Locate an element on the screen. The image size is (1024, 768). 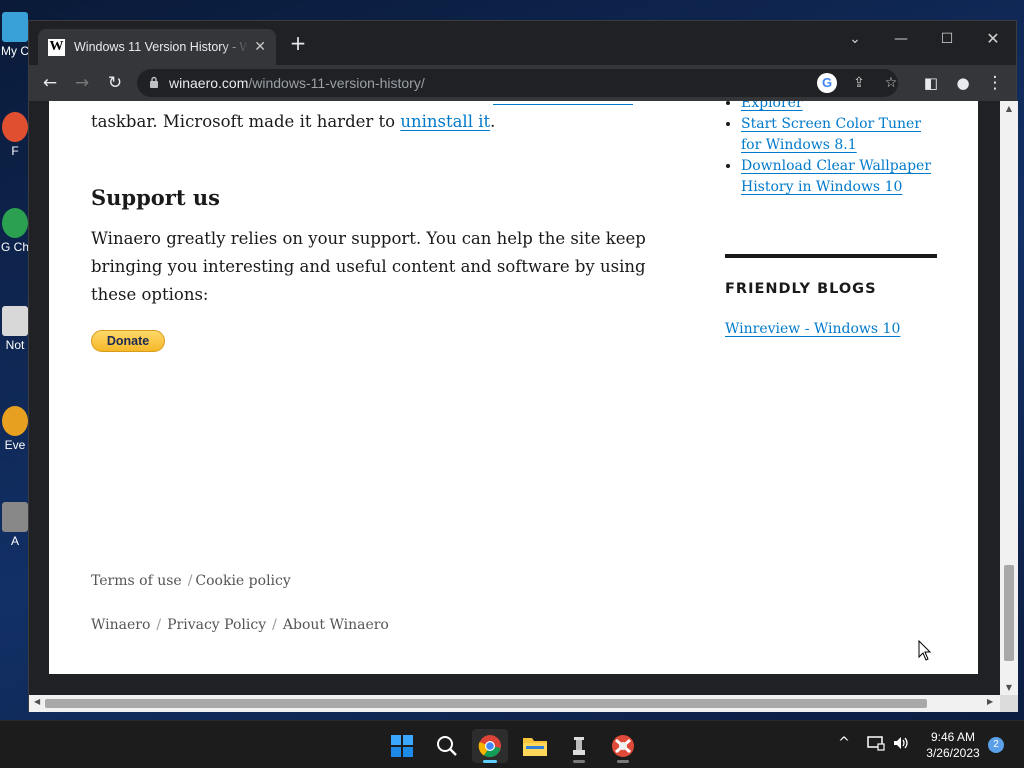
clock-date: 3/26/2023 is located at coordinates (953, 753).